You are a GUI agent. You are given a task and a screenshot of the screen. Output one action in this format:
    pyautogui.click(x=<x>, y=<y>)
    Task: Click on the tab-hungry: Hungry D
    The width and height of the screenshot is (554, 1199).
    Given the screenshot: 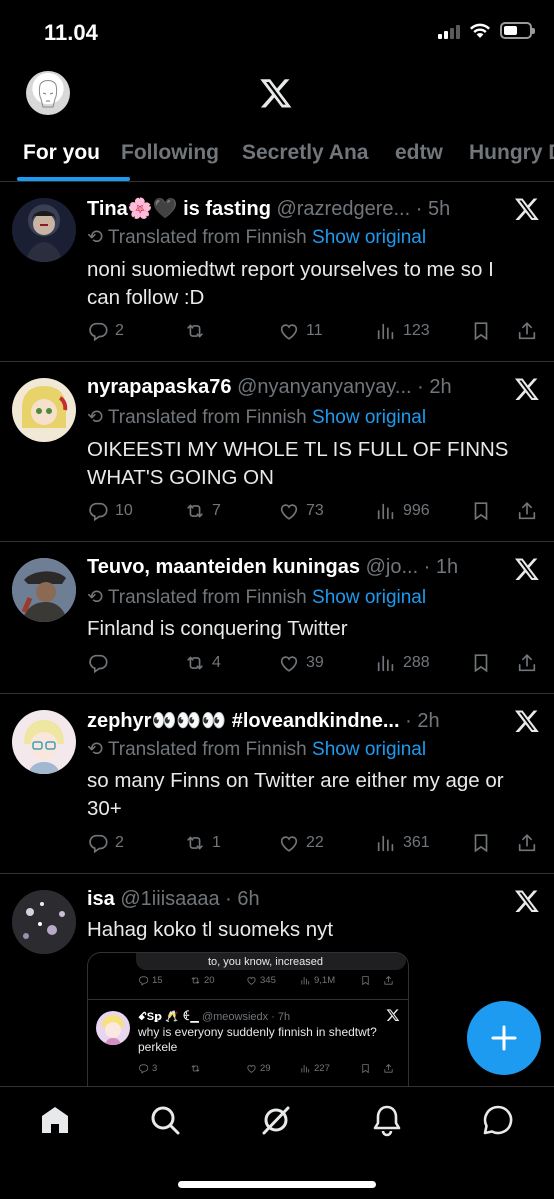 What is the action you would take?
    pyautogui.click(x=511, y=153)
    